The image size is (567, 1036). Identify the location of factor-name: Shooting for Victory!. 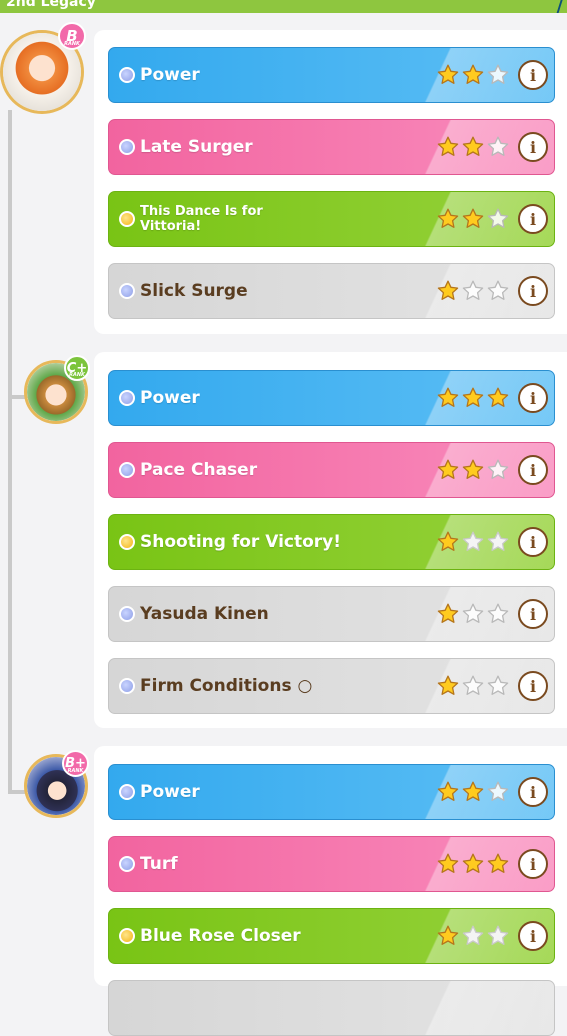
(241, 542).